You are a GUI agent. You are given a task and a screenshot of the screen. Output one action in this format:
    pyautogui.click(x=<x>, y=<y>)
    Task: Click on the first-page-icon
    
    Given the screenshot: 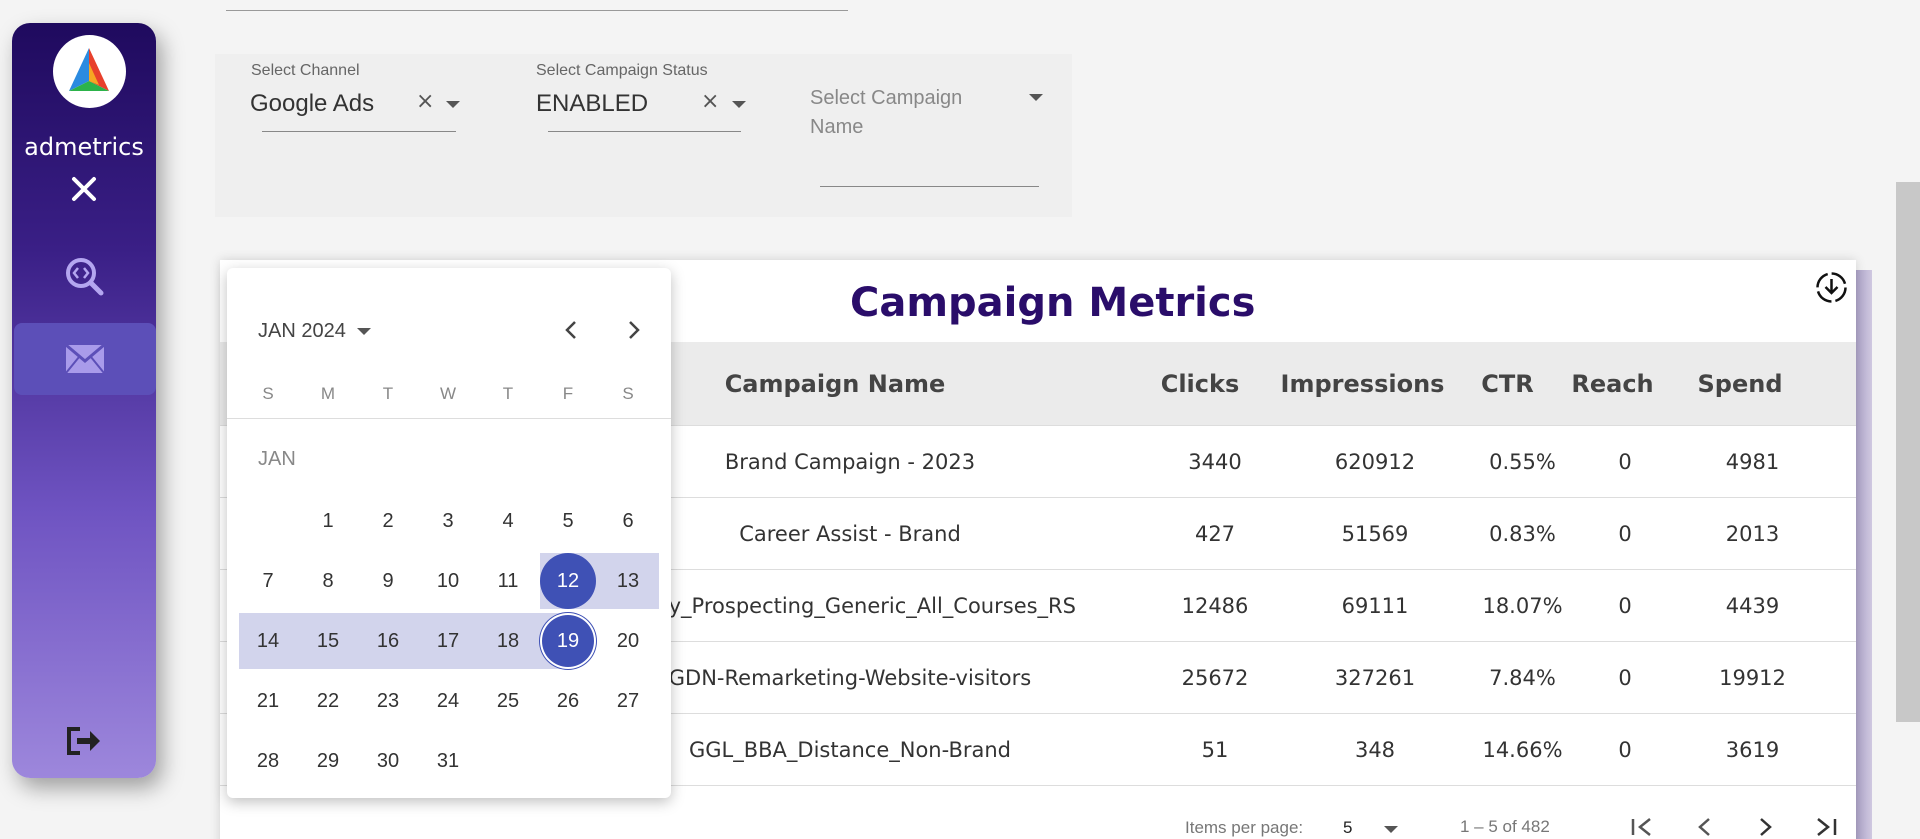 What is the action you would take?
    pyautogui.click(x=1643, y=827)
    